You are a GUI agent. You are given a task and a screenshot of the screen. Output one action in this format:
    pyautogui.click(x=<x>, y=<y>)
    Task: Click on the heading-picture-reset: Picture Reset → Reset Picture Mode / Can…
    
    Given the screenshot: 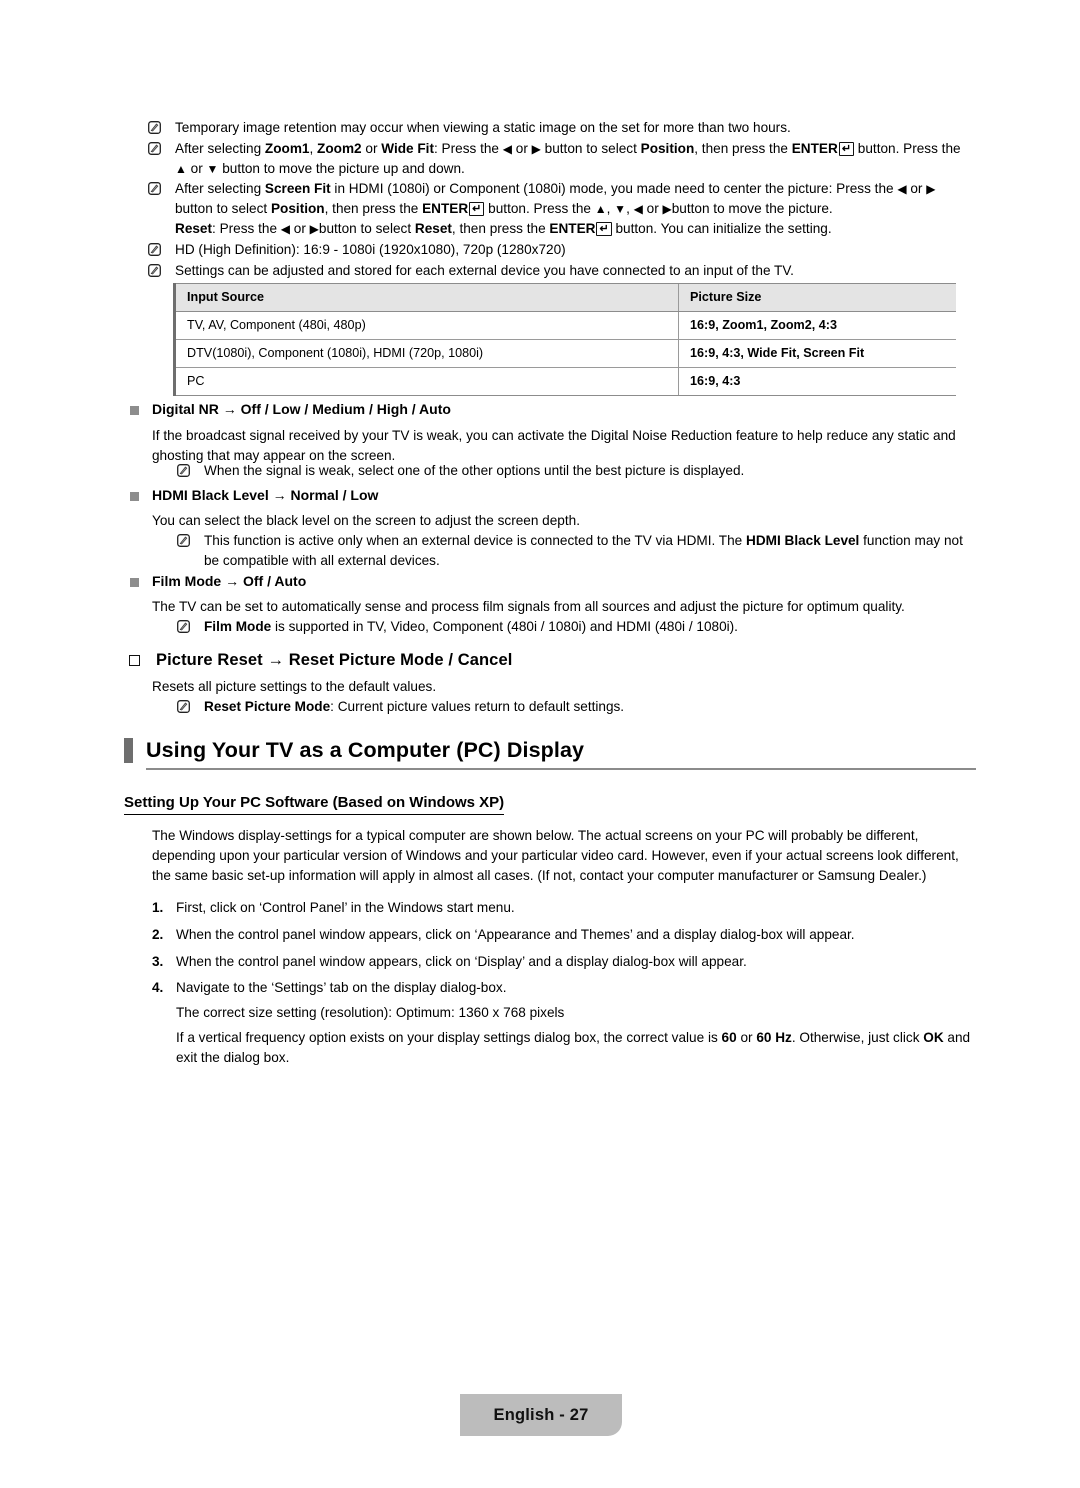 What is the action you would take?
    pyautogui.click(x=320, y=660)
    